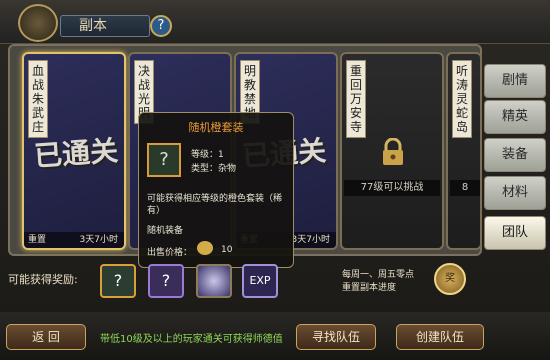 The height and width of the screenshot is (360, 550). What do you see at coordinates (369, 288) in the screenshot?
I see `reset-schedule-line2: 重置副本进度` at bounding box center [369, 288].